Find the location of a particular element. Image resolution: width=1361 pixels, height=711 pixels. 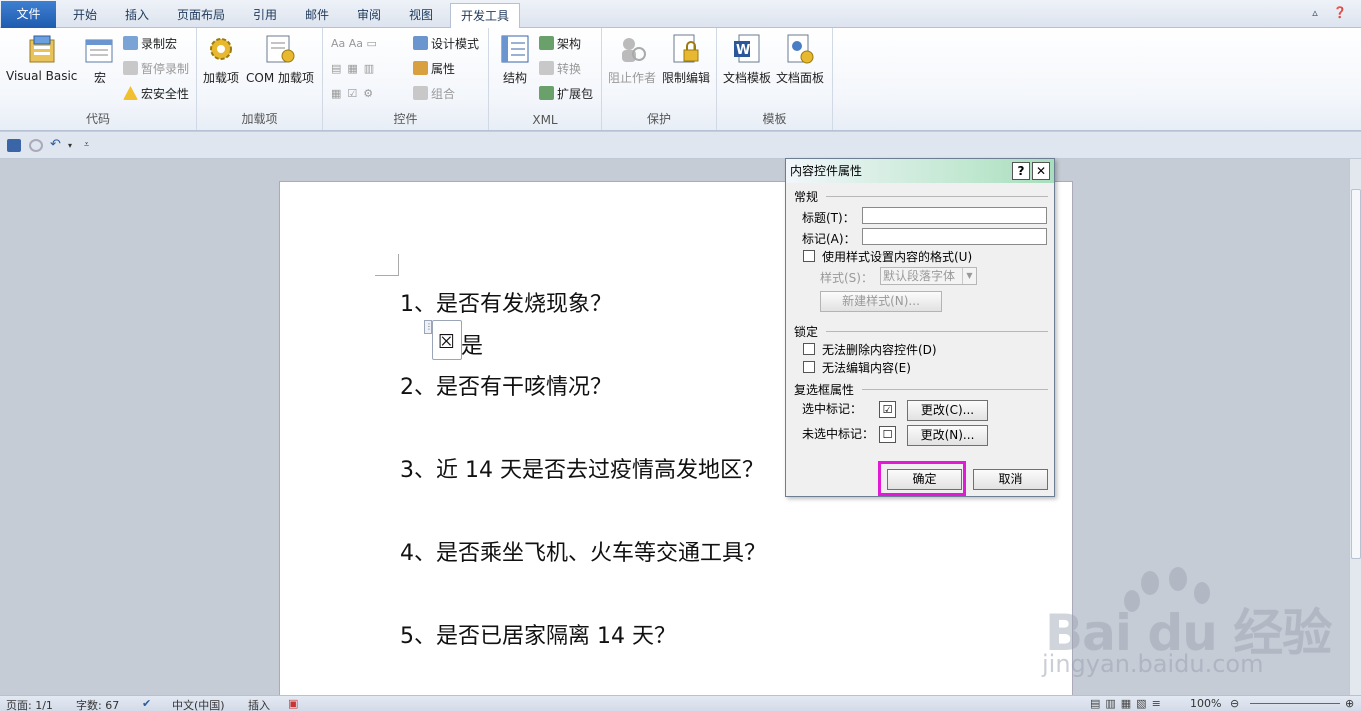

group-icon is located at coordinates (420, 93).